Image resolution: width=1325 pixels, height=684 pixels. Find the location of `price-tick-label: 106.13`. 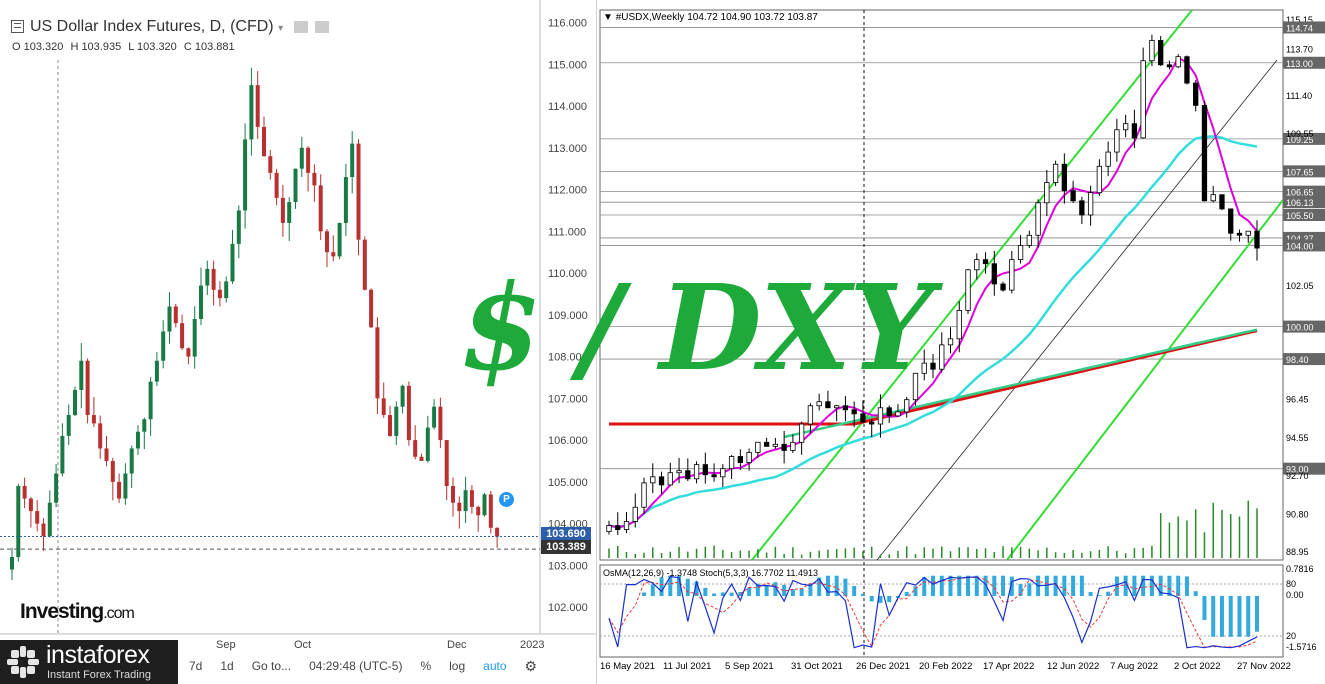

price-tick-label: 106.13 is located at coordinates (1300, 203).